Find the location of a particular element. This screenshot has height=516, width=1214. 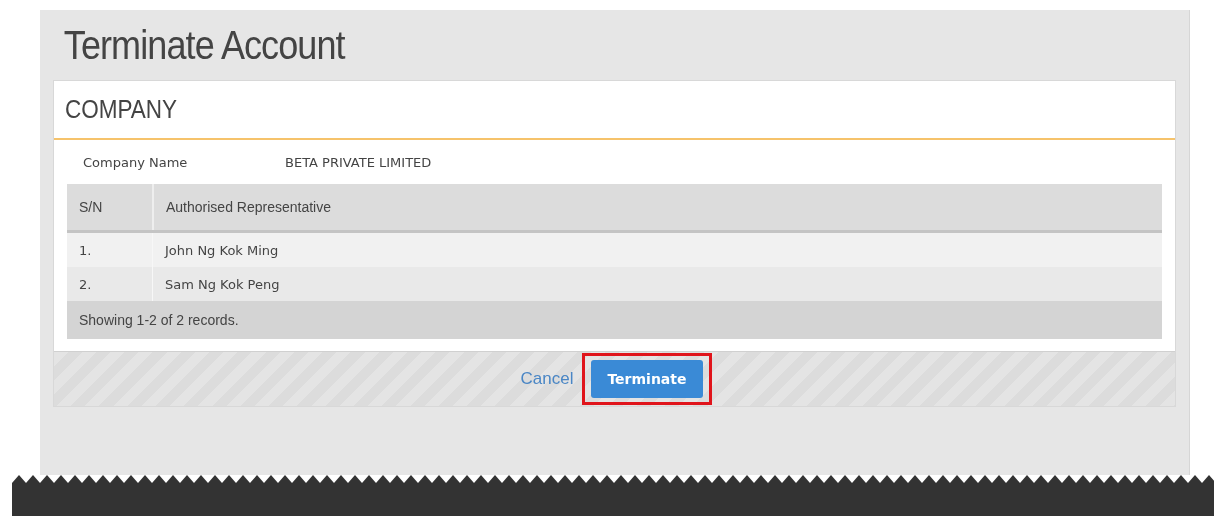

cancel-link: Cancel is located at coordinates (547, 379).